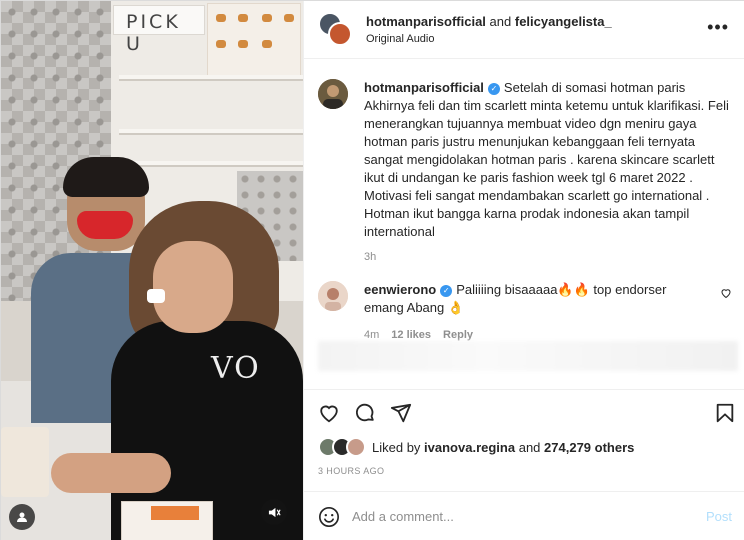 Image resolution: width=744 pixels, height=540 pixels. What do you see at coordinates (500, 21) in the screenshot?
I see `and-text: and` at bounding box center [500, 21].